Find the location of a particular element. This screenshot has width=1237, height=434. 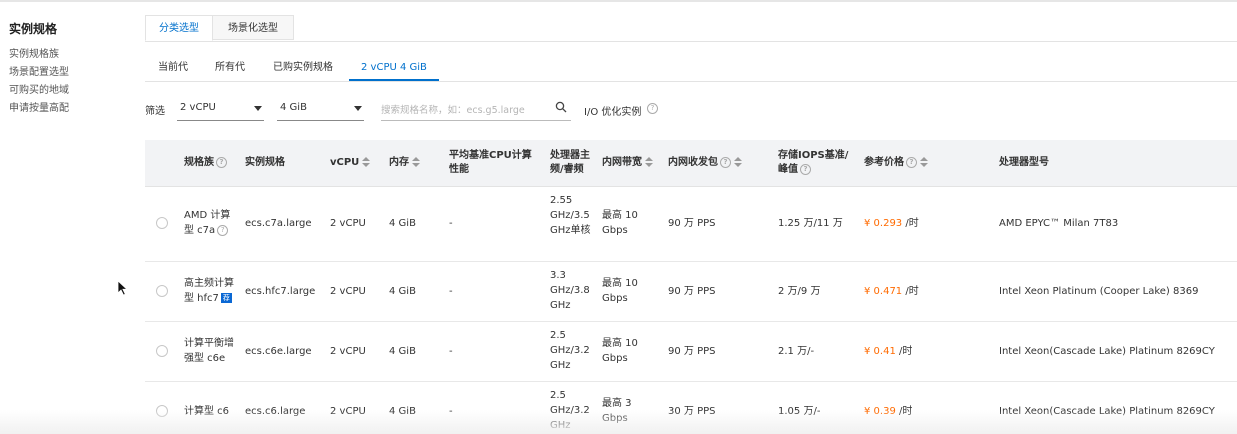

sidebar-item-apply: 申请按量高配 is located at coordinates (69, 109).